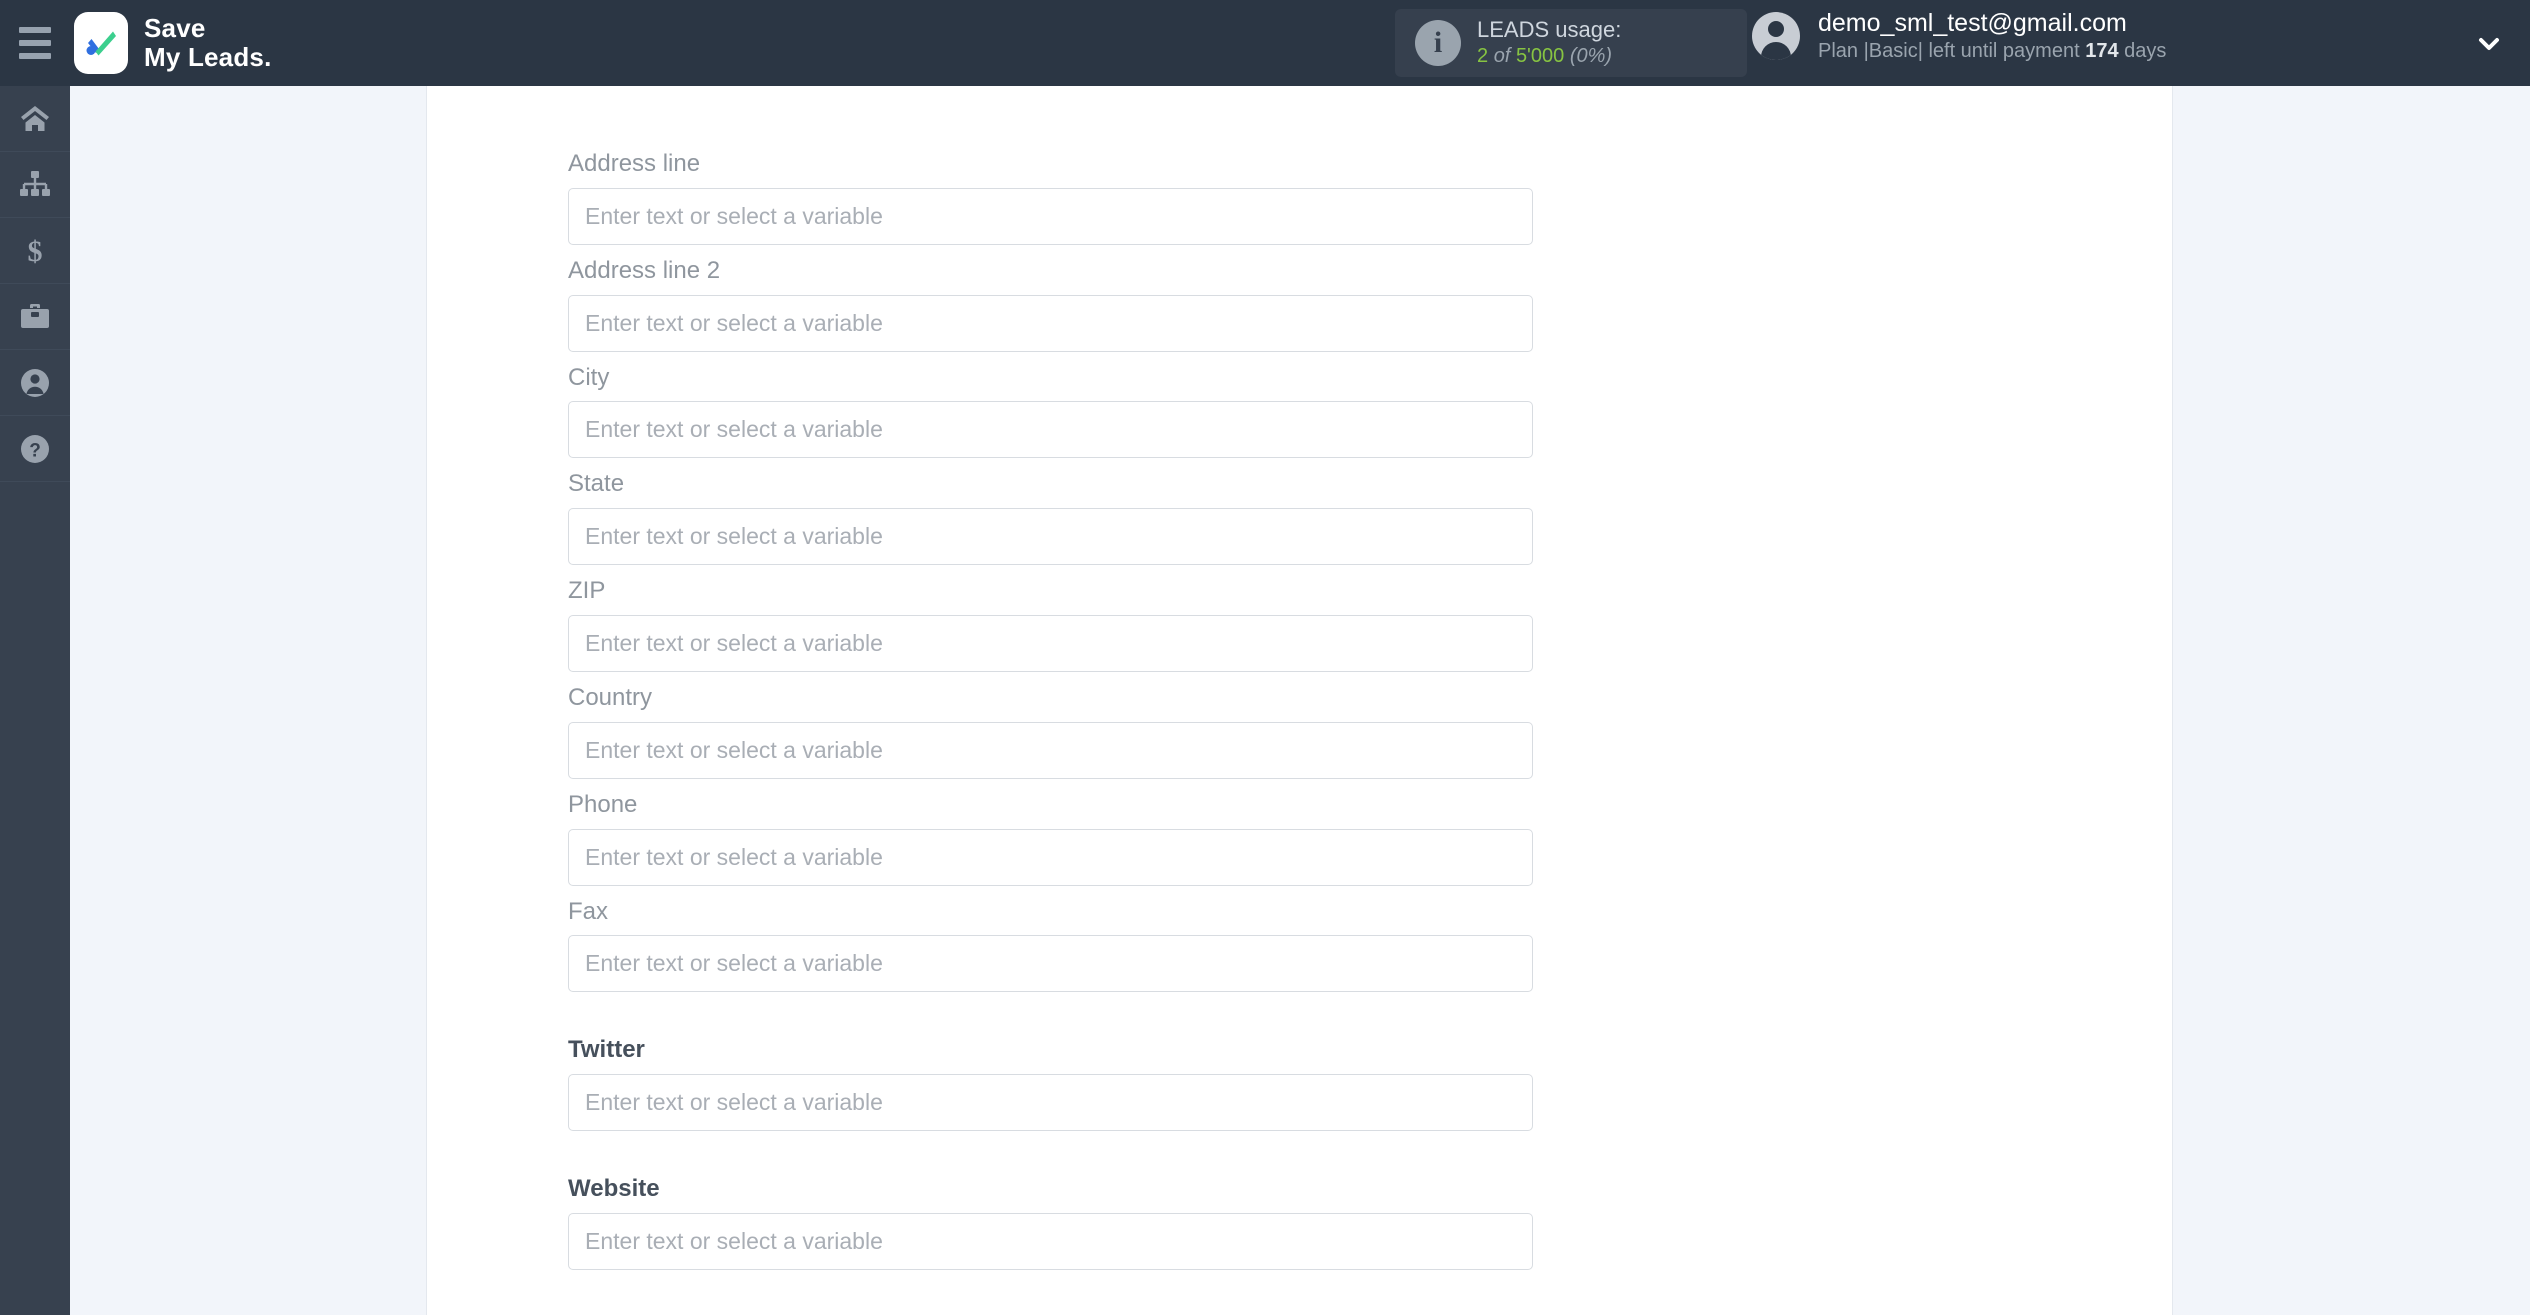 The height and width of the screenshot is (1315, 2530). What do you see at coordinates (1502, 56) in the screenshot?
I see `usage-of: of` at bounding box center [1502, 56].